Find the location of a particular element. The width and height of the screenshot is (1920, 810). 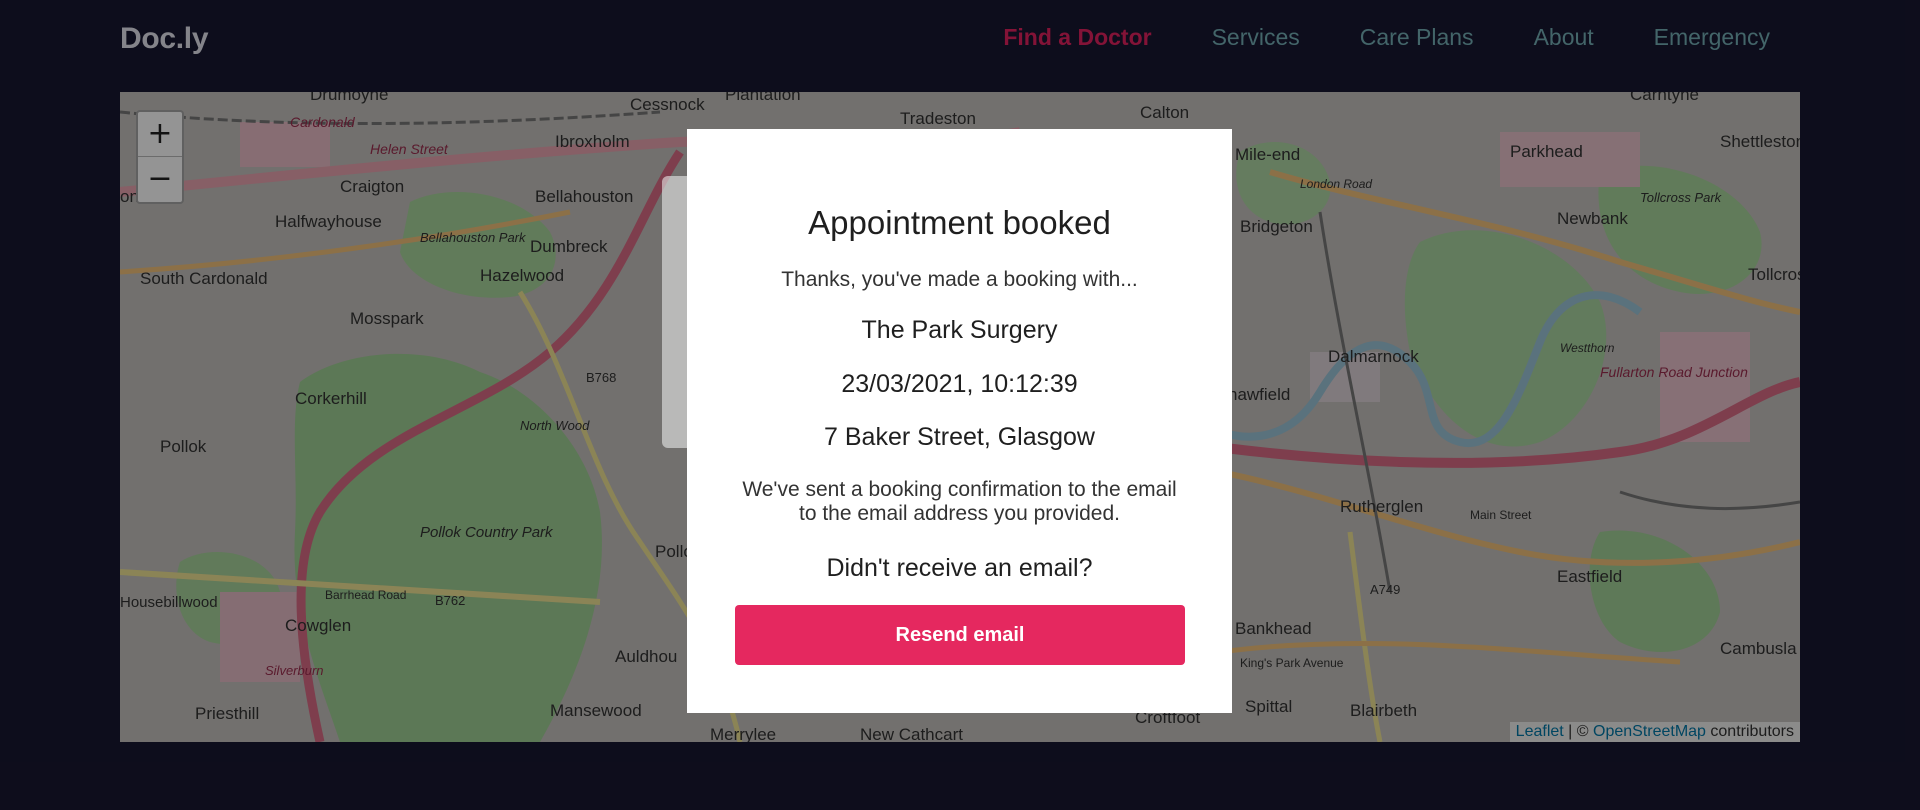

practice-address: 7 Baker Street, Glasgow is located at coordinates (959, 437).